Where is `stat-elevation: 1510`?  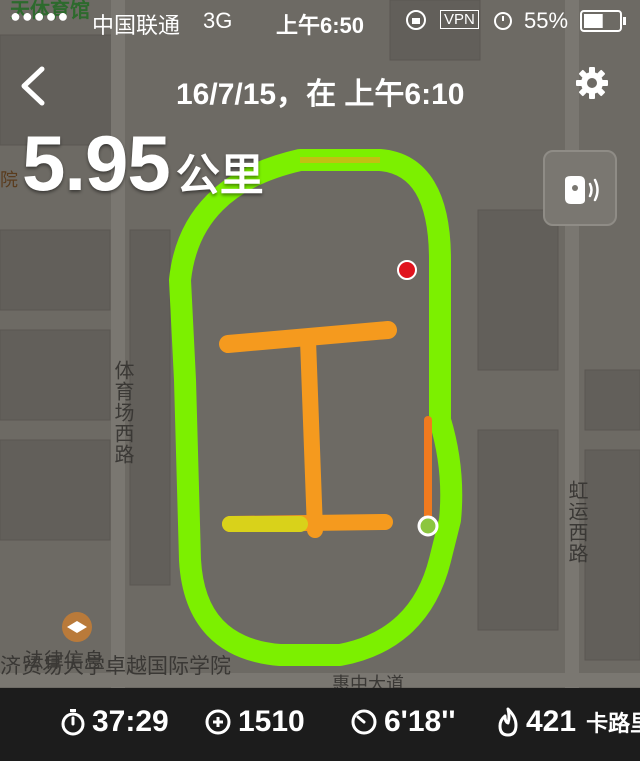
stat-elevation: 1510 is located at coordinates (254, 722).